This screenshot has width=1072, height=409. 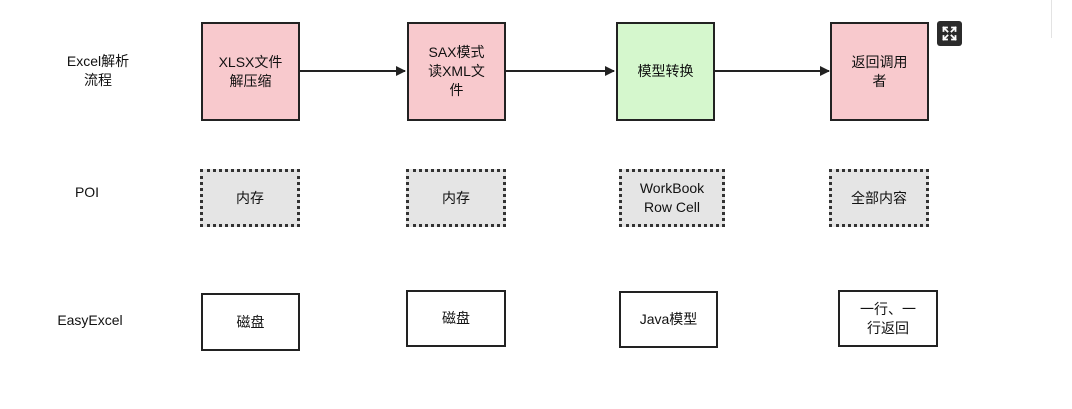 I want to click on step-return-caller: 返回调用 者, so click(x=879, y=71).